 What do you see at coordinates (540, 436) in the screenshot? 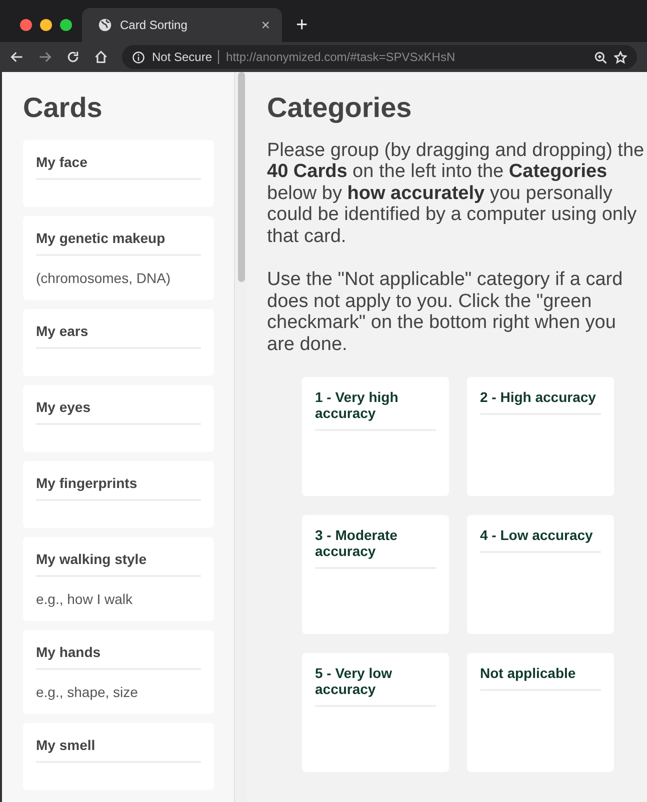
I see `category-box: 2 - High accuracy` at bounding box center [540, 436].